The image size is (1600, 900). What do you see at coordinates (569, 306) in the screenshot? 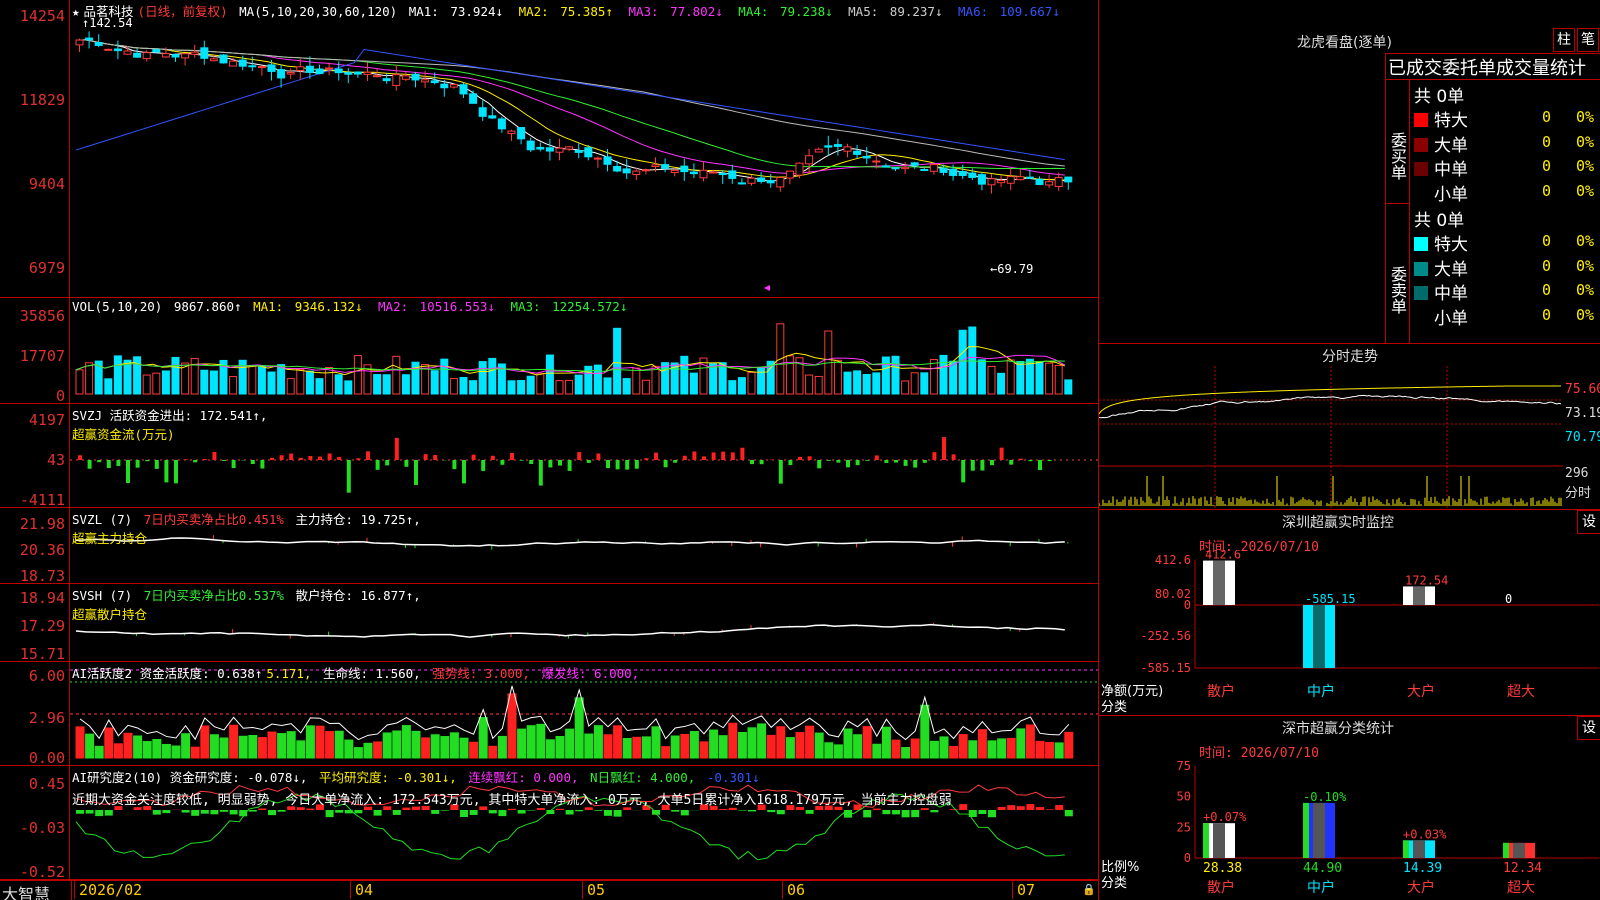
I see `vol-ma3: MA3: 12254.572↓` at bounding box center [569, 306].